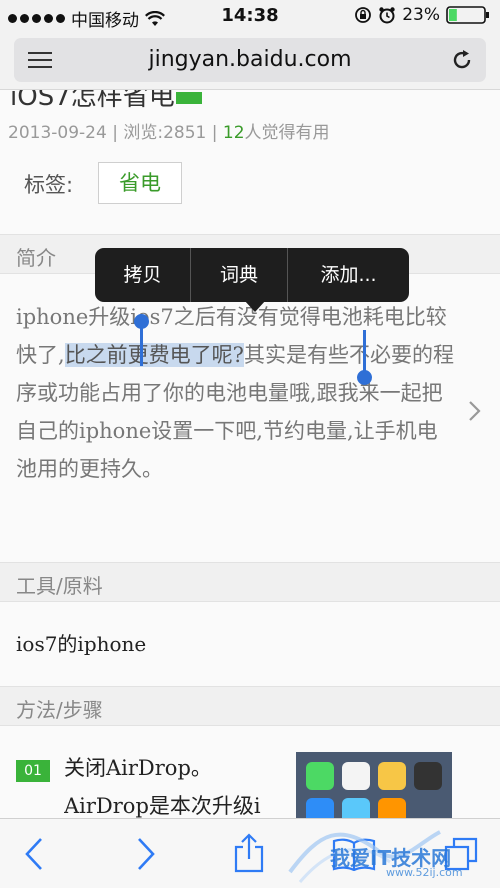 The image size is (500, 888). What do you see at coordinates (250, 99) in the screenshot?
I see `article-title-clipped: iOS7怎样省电` at bounding box center [250, 99].